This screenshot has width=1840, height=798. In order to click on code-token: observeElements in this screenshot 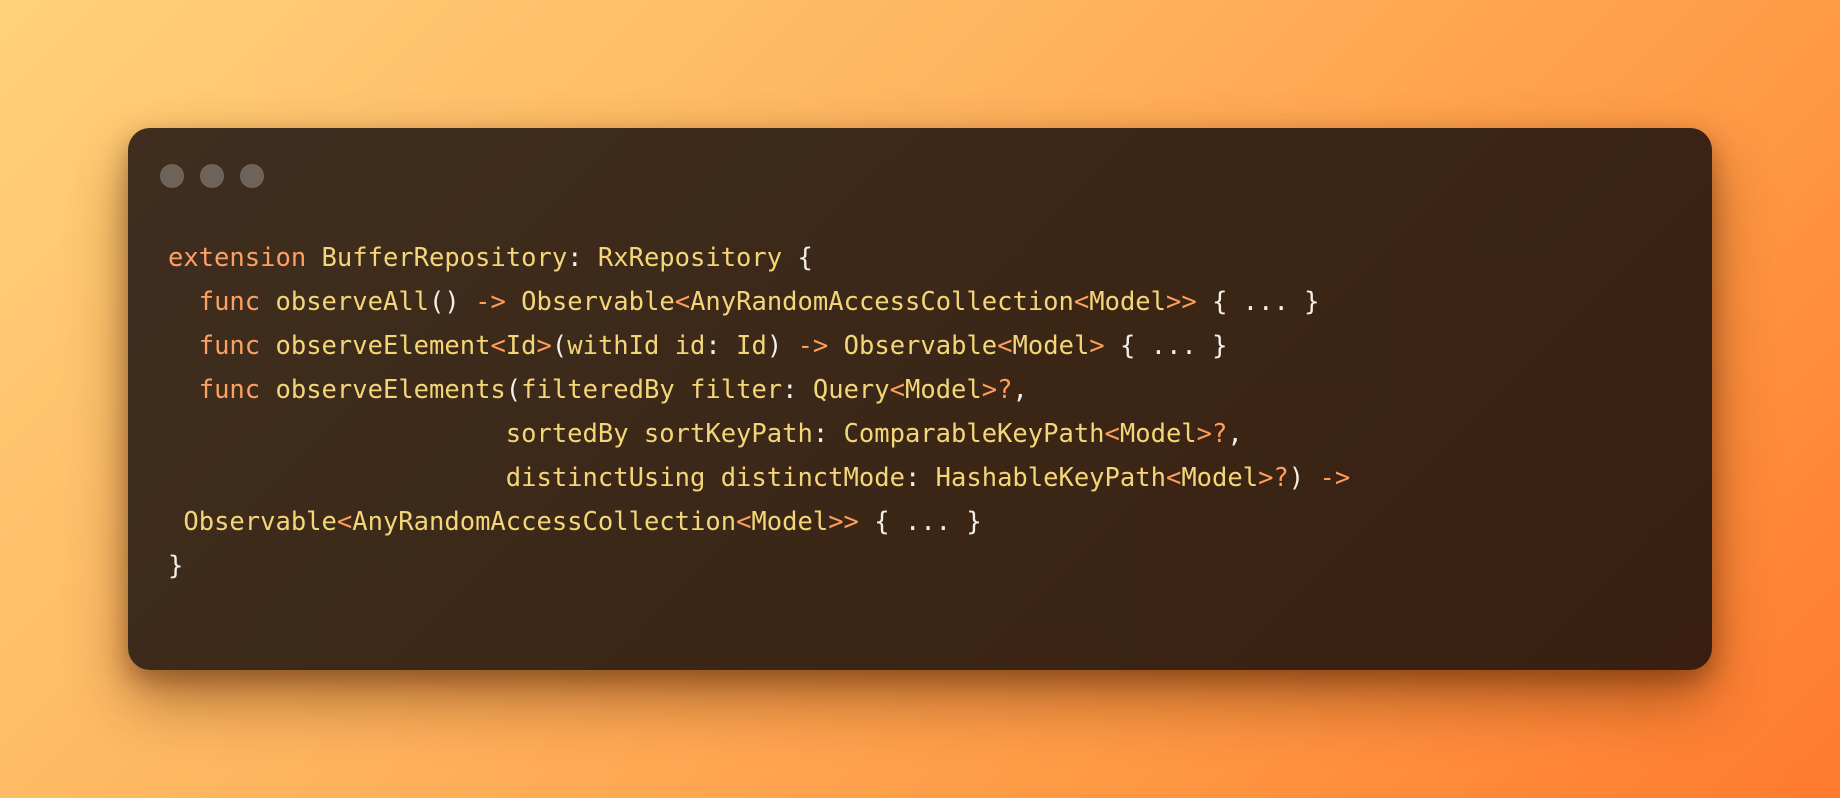, I will do `click(390, 390)`.